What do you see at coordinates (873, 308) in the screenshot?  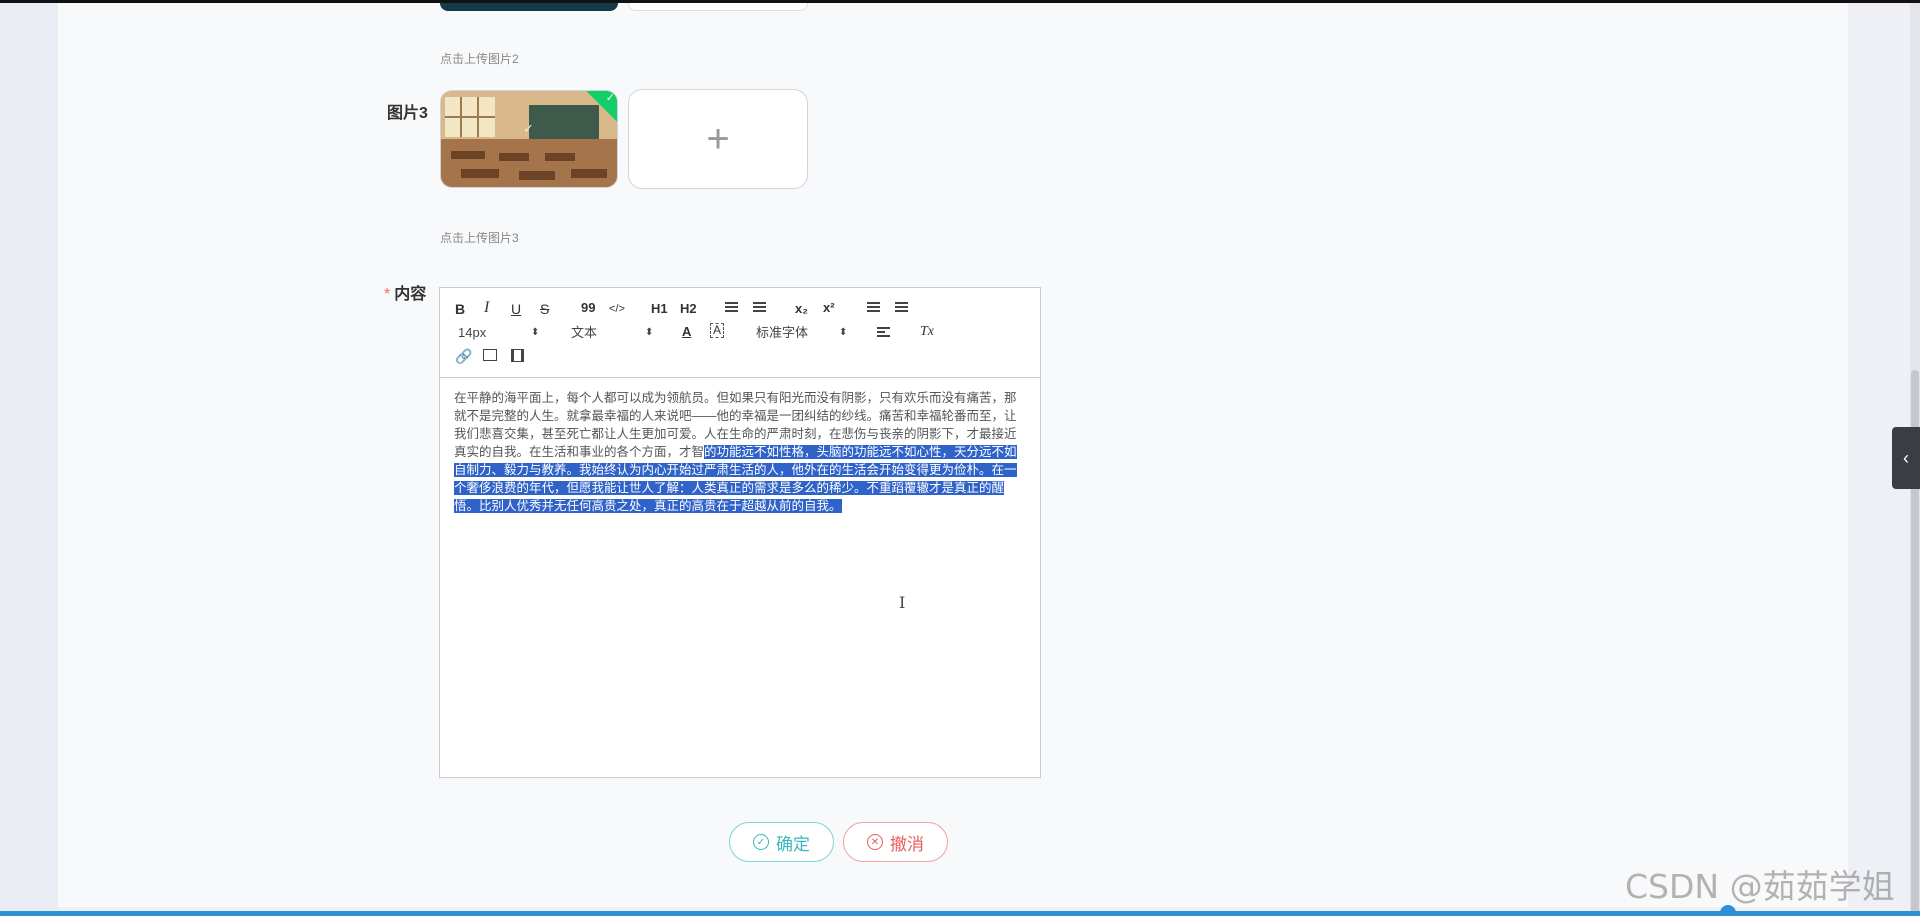 I see `outdent-icon` at bounding box center [873, 308].